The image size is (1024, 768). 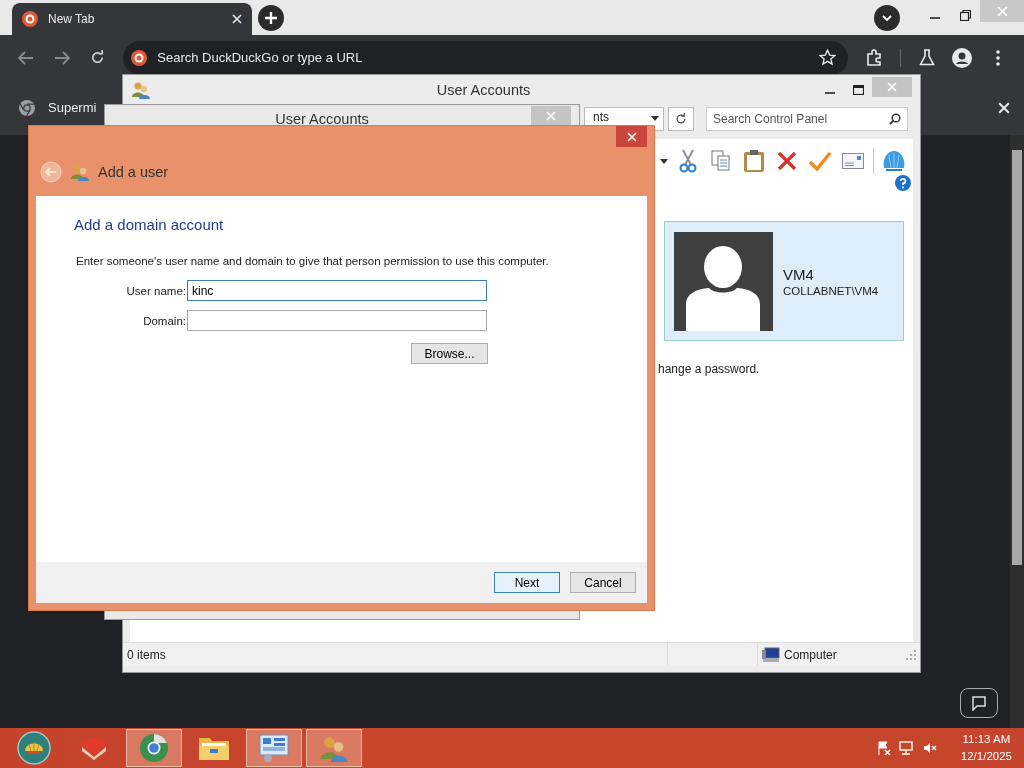 I want to click on resize-grip-icon, so click(x=911, y=654).